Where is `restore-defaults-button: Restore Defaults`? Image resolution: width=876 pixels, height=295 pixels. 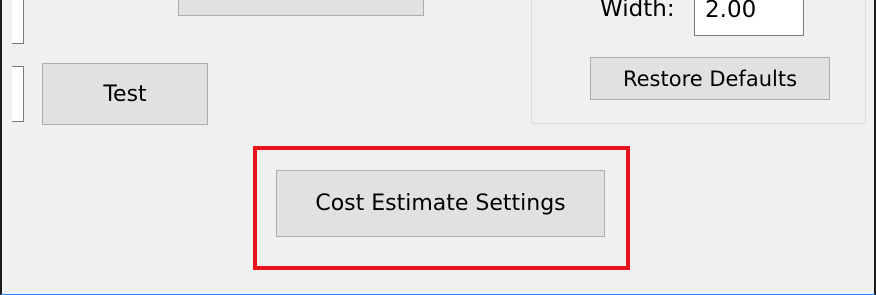 restore-defaults-button: Restore Defaults is located at coordinates (710, 78).